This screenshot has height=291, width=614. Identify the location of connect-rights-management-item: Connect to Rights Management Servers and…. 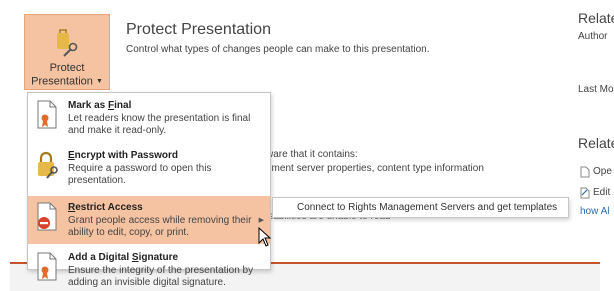
(427, 207).